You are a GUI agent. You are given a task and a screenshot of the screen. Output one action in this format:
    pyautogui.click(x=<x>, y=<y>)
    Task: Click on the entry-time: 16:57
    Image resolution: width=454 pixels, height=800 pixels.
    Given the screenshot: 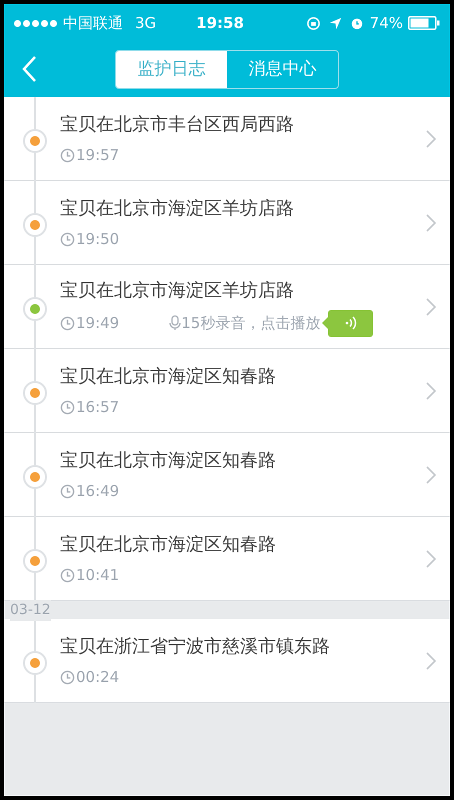 What is the action you would take?
    pyautogui.click(x=98, y=407)
    